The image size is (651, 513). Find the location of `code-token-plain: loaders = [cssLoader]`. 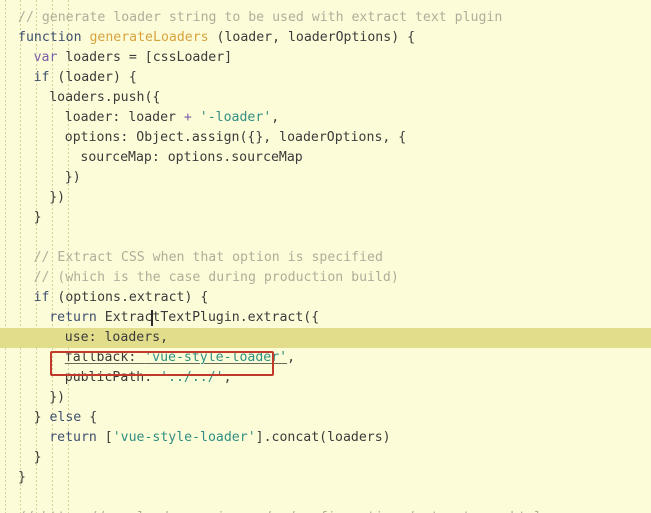

code-token-plain: loaders = [cssLoader] is located at coordinates (145, 57).